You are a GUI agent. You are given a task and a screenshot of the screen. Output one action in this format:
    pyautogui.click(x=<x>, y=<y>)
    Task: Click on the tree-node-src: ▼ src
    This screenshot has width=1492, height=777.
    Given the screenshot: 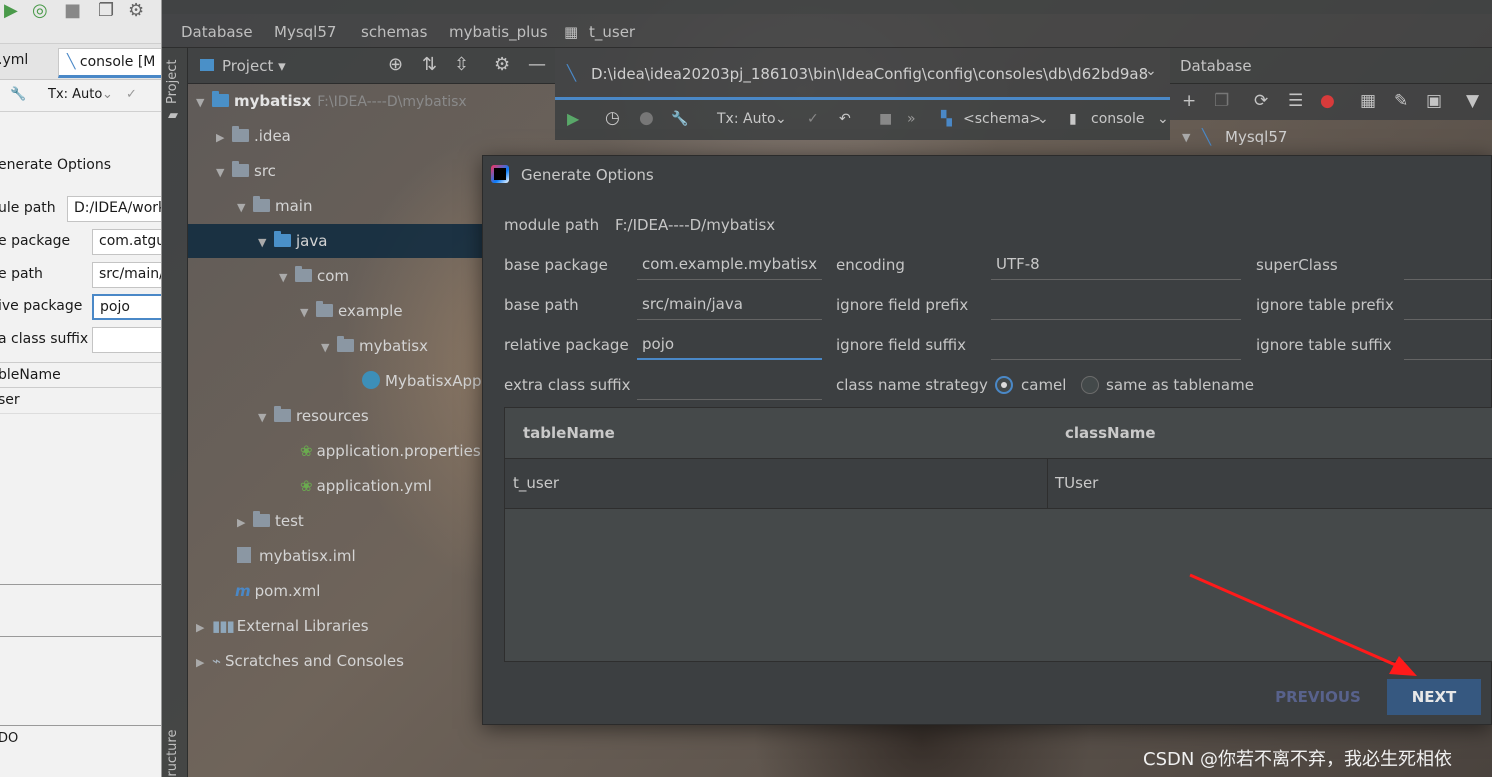 What is the action you would take?
    pyautogui.click(x=246, y=171)
    